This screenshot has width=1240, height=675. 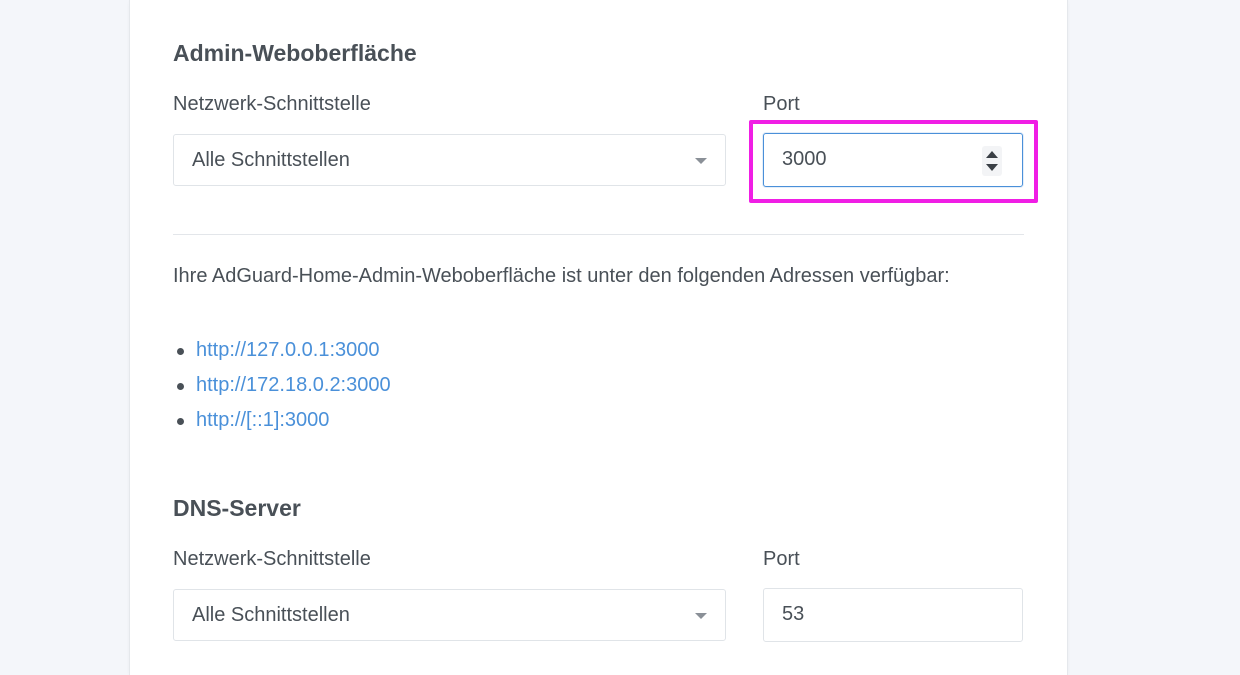 What do you see at coordinates (237, 508) in the screenshot?
I see `dns-section-title: DNS-Server` at bounding box center [237, 508].